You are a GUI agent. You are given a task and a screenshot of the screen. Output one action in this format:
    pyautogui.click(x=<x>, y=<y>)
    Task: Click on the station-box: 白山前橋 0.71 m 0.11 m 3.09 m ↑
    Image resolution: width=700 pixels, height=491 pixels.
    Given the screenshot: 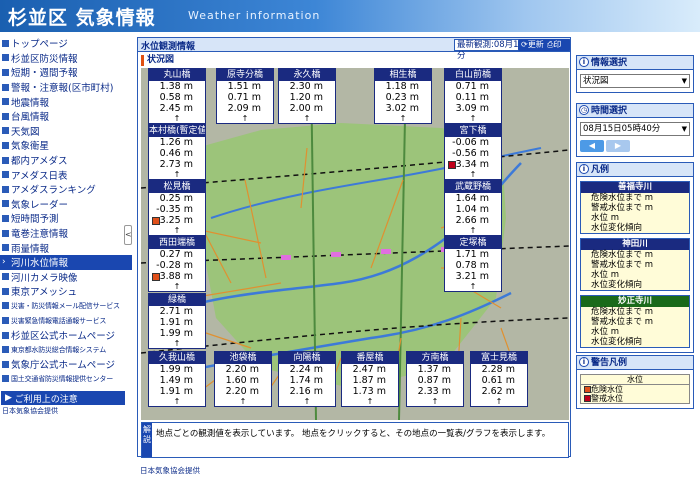 What is the action you would take?
    pyautogui.click(x=473, y=96)
    